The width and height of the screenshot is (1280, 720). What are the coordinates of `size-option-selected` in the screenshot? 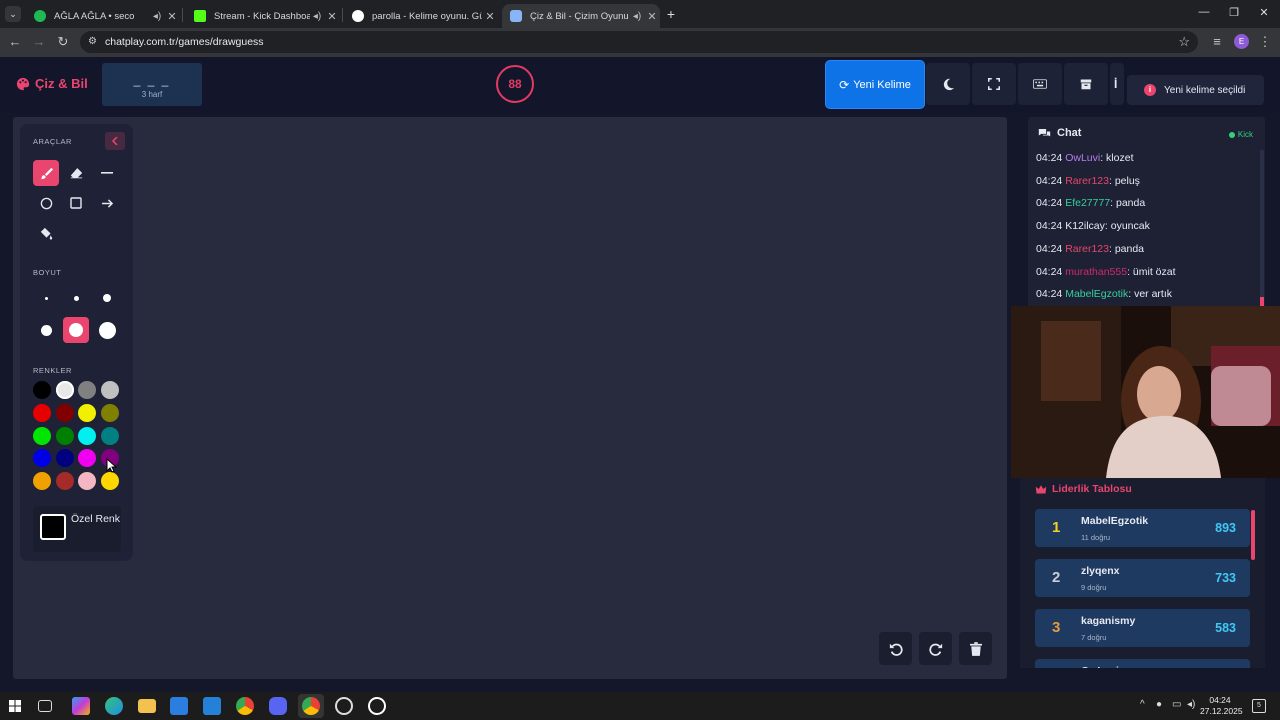 It's located at (76, 330).